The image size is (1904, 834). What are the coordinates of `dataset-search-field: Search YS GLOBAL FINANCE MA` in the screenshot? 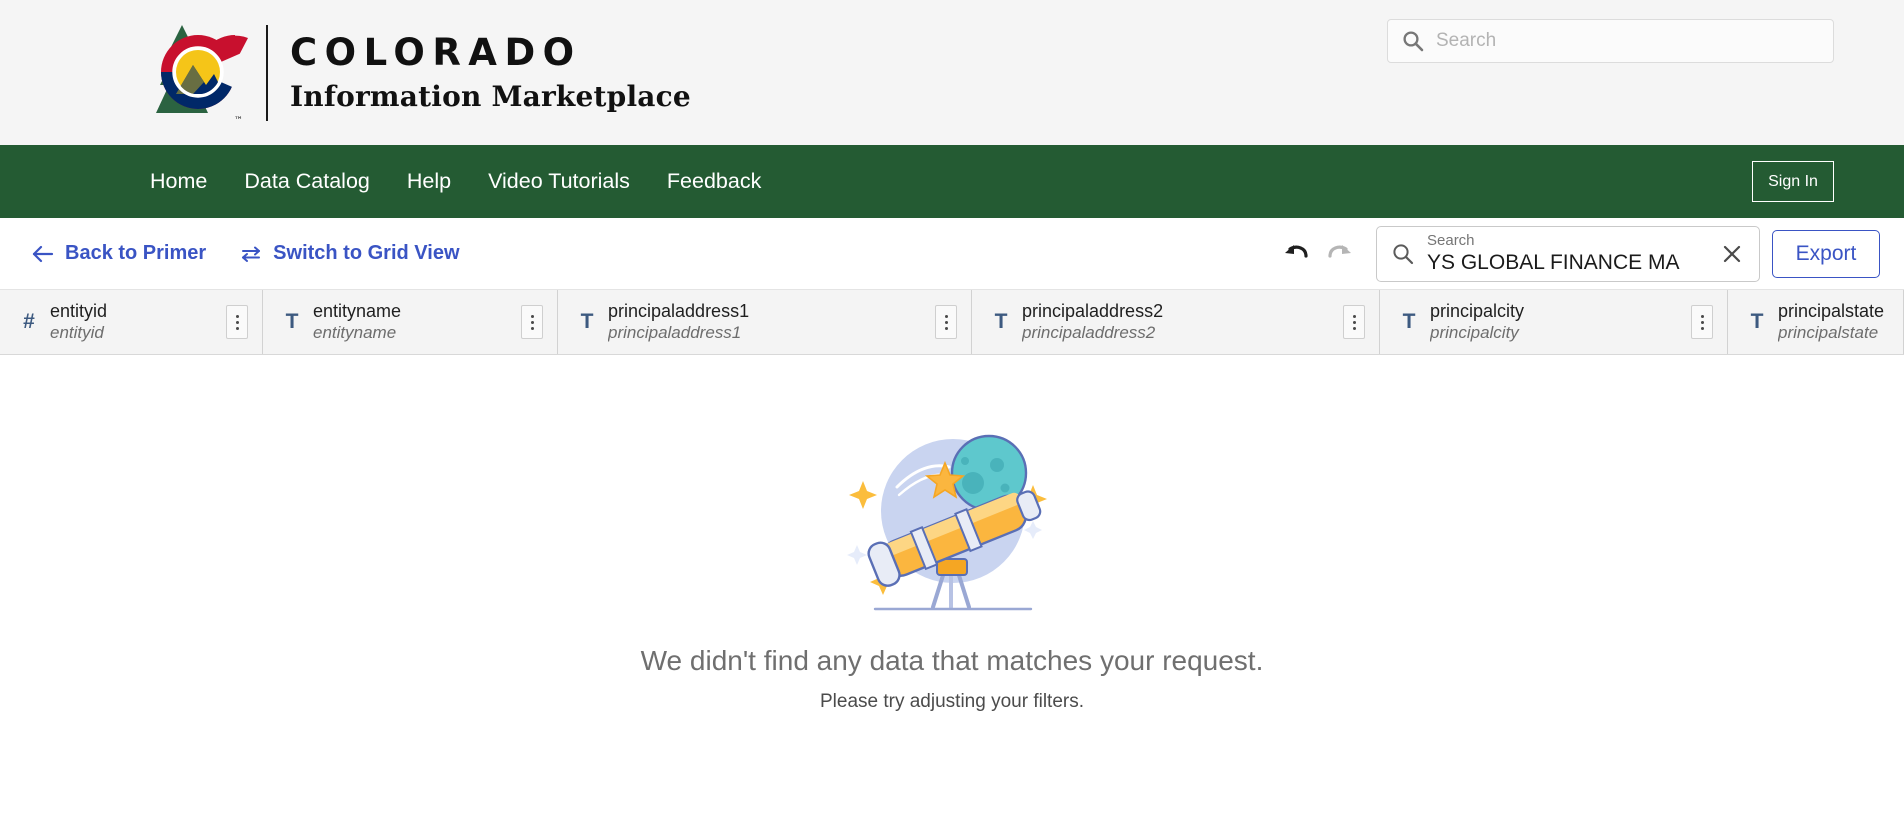 It's located at (1568, 253).